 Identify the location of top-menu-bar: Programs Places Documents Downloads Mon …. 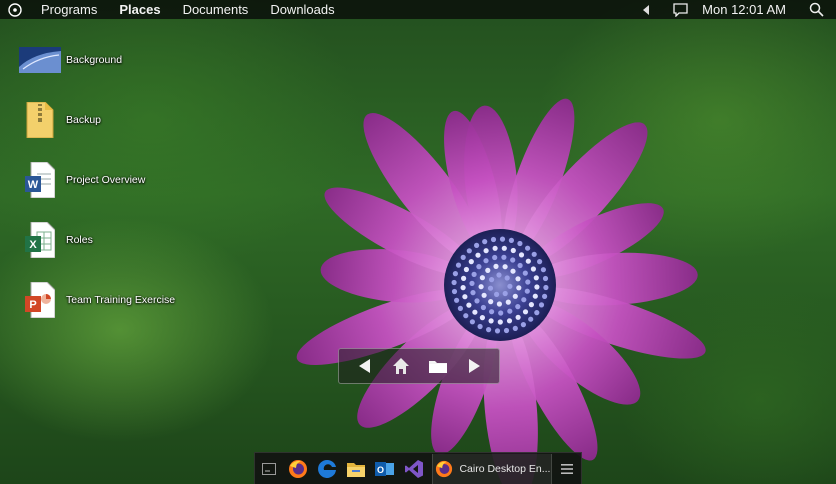
(418, 9).